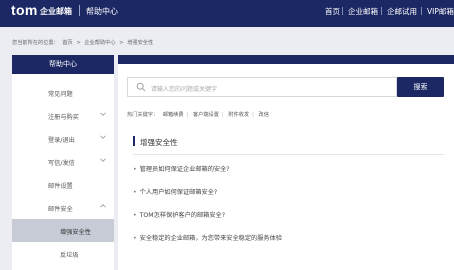 Image resolution: width=454 pixels, height=270 pixels. What do you see at coordinates (24, 10) in the screenshot?
I see `tom-logo: tom` at bounding box center [24, 10].